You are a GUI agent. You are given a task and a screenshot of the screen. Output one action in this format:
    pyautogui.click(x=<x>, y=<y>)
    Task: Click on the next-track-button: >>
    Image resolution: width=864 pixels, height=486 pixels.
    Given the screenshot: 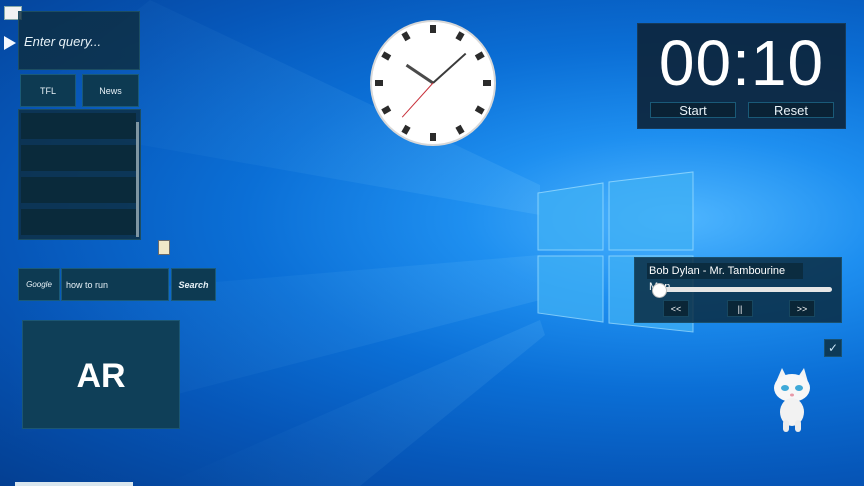 What is the action you would take?
    pyautogui.click(x=802, y=308)
    